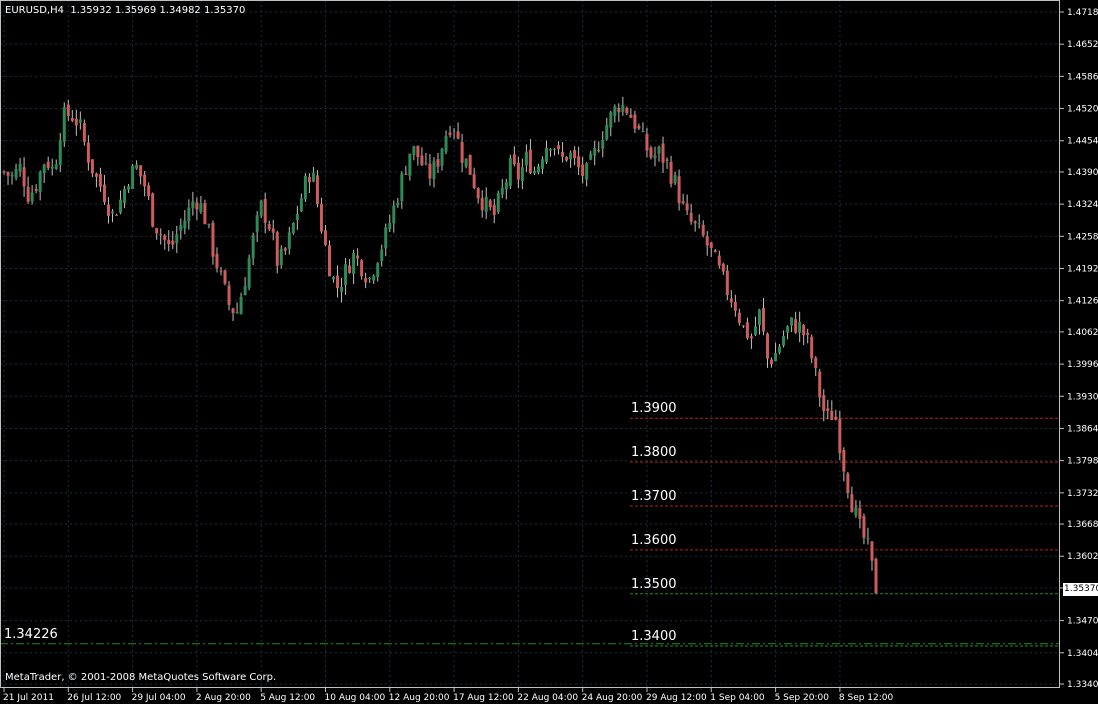  I want to click on time-tick-label: 2 Aug 20:00, so click(223, 698).